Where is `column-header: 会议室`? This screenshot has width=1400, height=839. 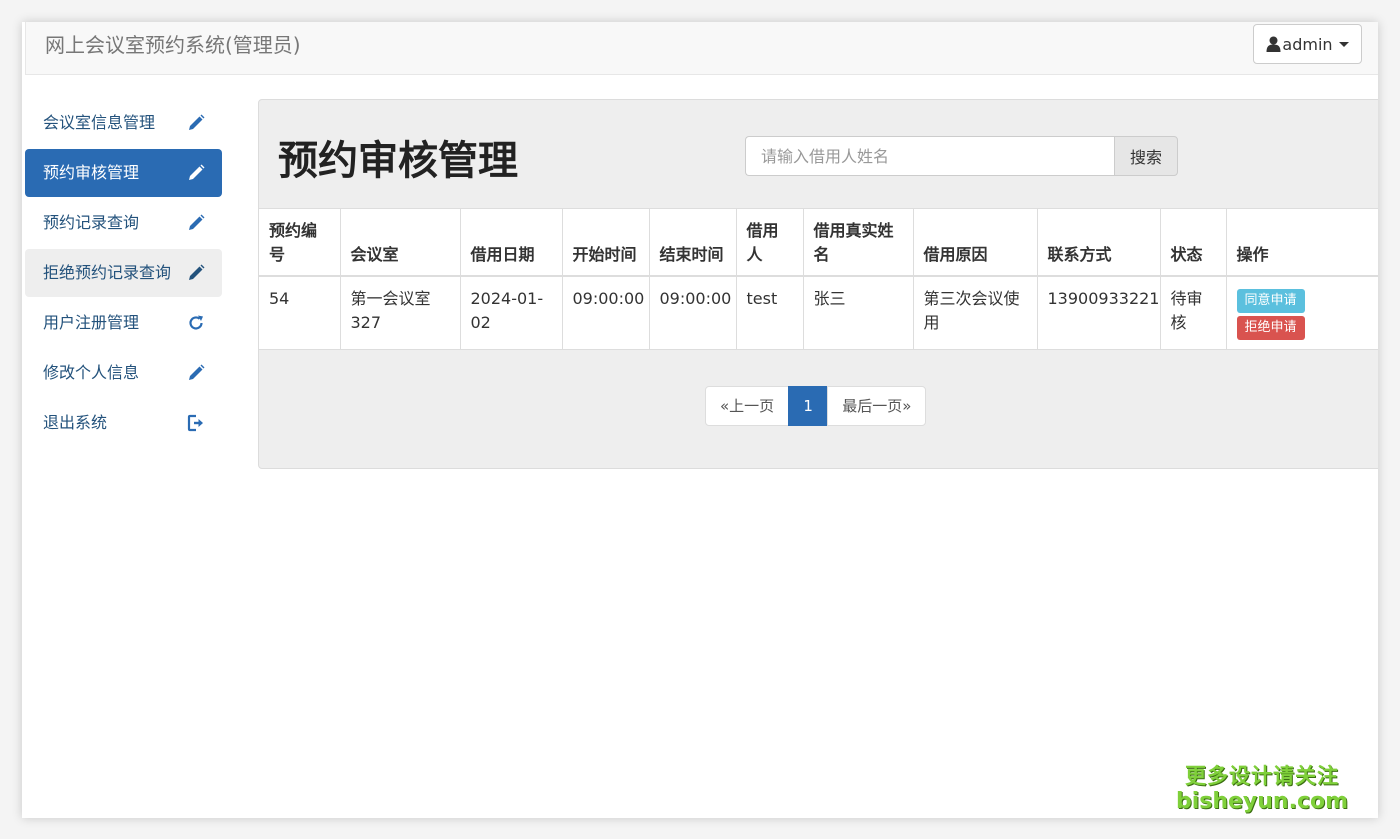 column-header: 会议室 is located at coordinates (400, 243).